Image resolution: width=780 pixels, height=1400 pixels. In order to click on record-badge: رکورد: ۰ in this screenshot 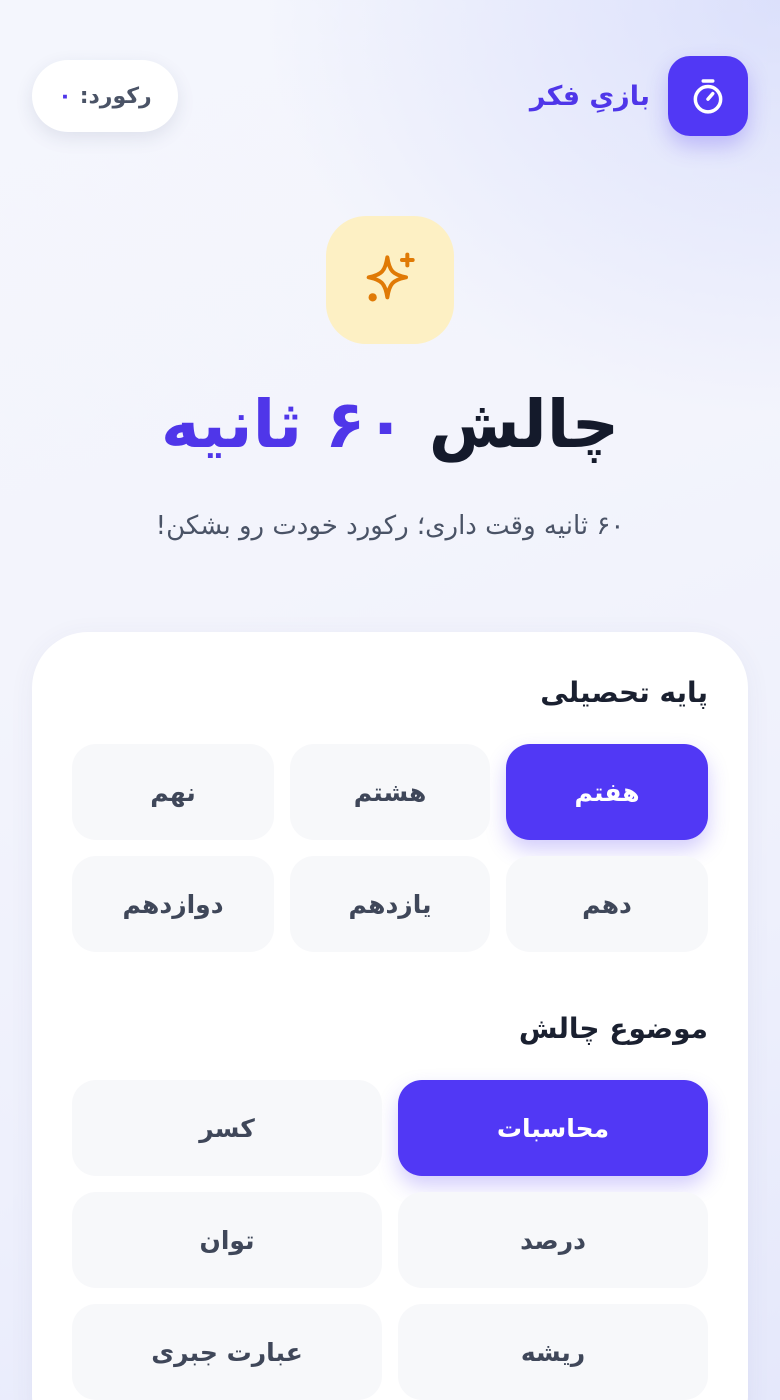, I will do `click(105, 96)`.